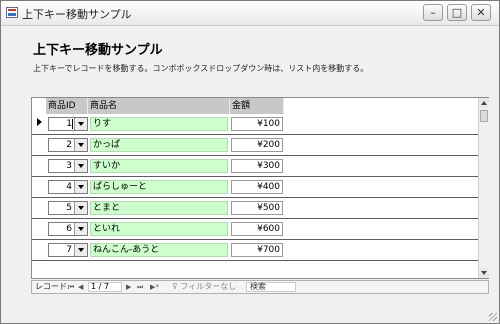 The image size is (500, 324). I want to click on price-field: ¥200, so click(257, 145).